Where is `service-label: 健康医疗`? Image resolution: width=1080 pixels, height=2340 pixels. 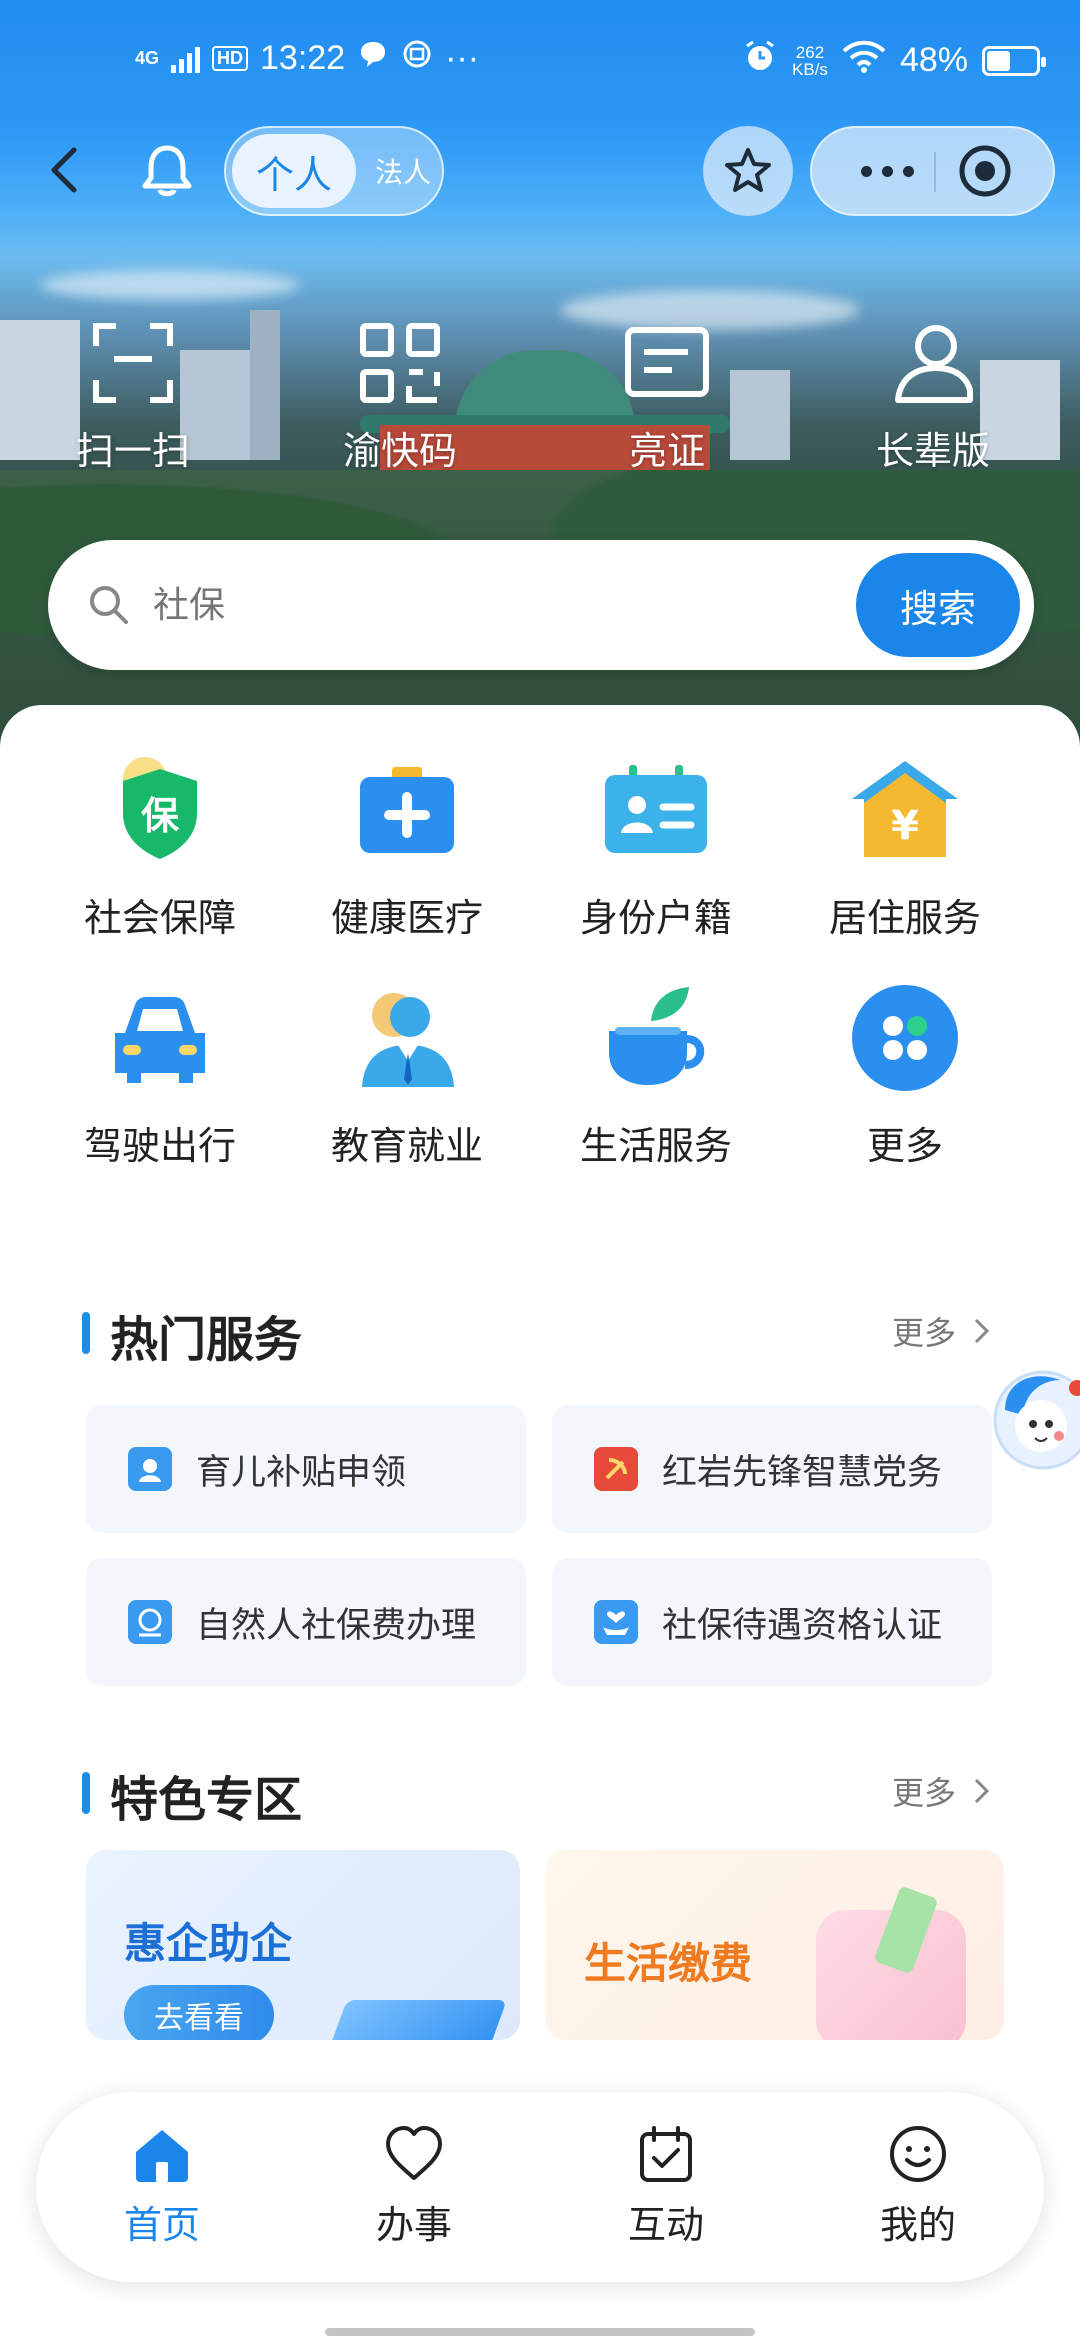 service-label: 健康医疗 is located at coordinates (406, 918).